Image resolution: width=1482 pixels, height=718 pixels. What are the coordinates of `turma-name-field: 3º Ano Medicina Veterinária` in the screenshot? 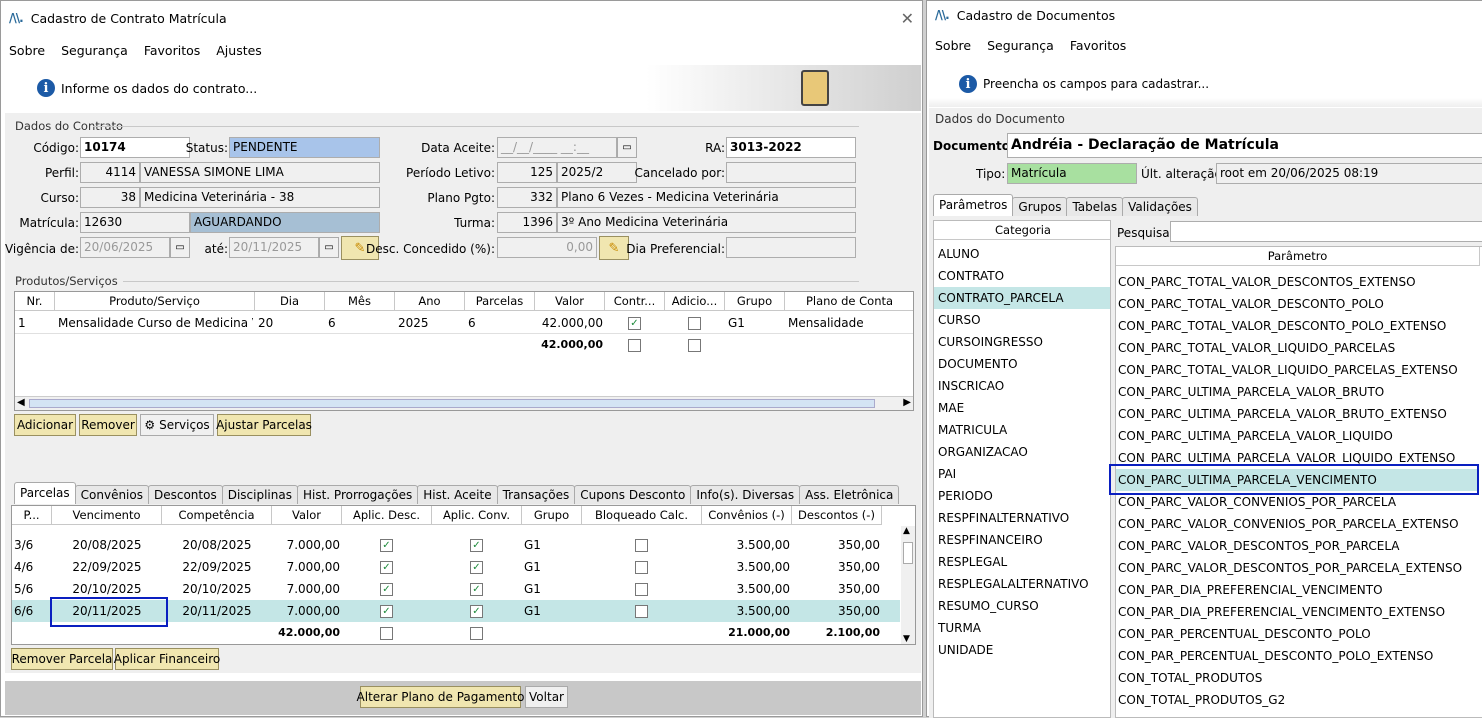 It's located at (706, 222).